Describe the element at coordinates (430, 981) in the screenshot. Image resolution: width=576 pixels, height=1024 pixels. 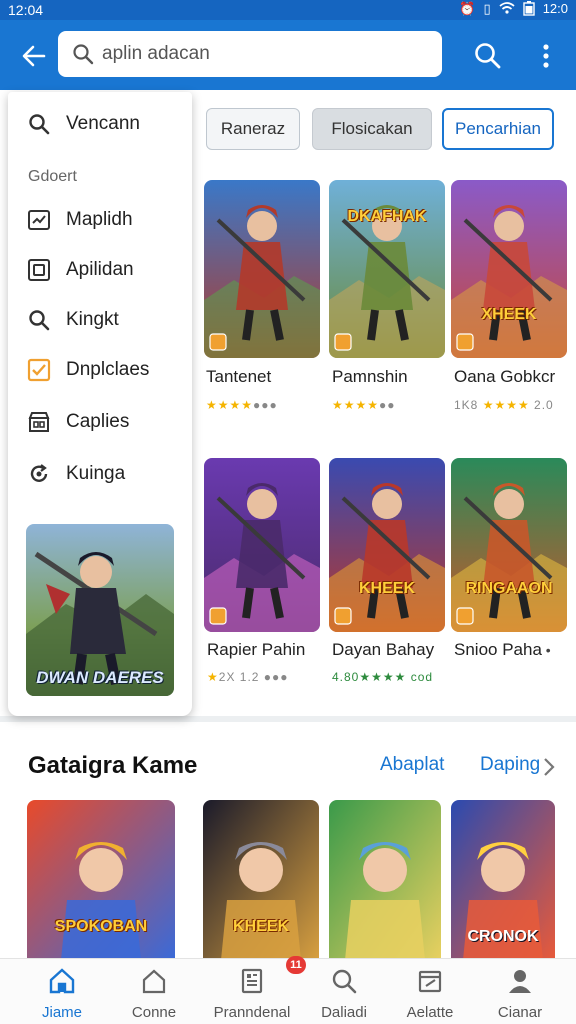
I see `edit-box-icon` at that location.